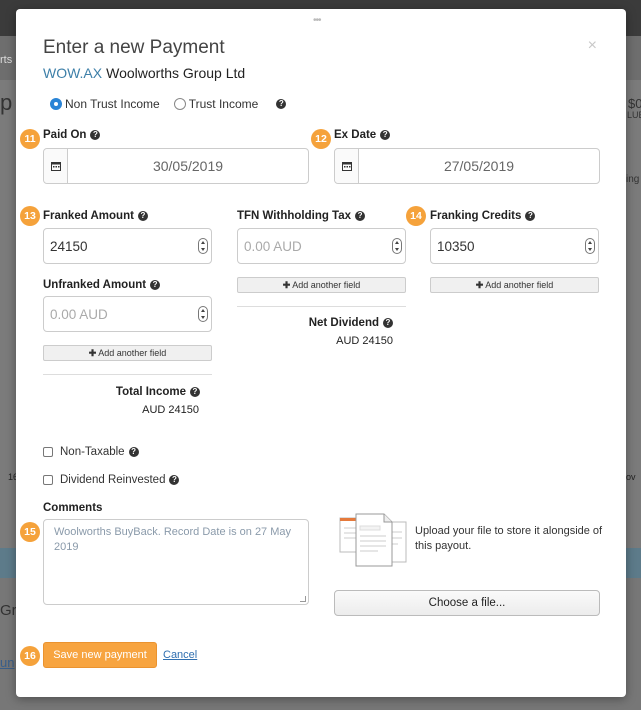 This screenshot has width=641, height=710. Describe the element at coordinates (176, 73) in the screenshot. I see `company-name: Woolworths Group Ltd` at that location.